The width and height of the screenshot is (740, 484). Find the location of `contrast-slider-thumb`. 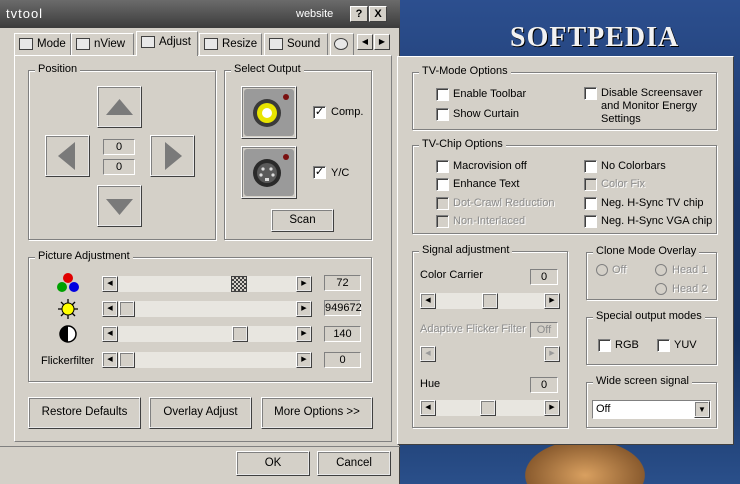

contrast-slider-thumb is located at coordinates (240, 334).